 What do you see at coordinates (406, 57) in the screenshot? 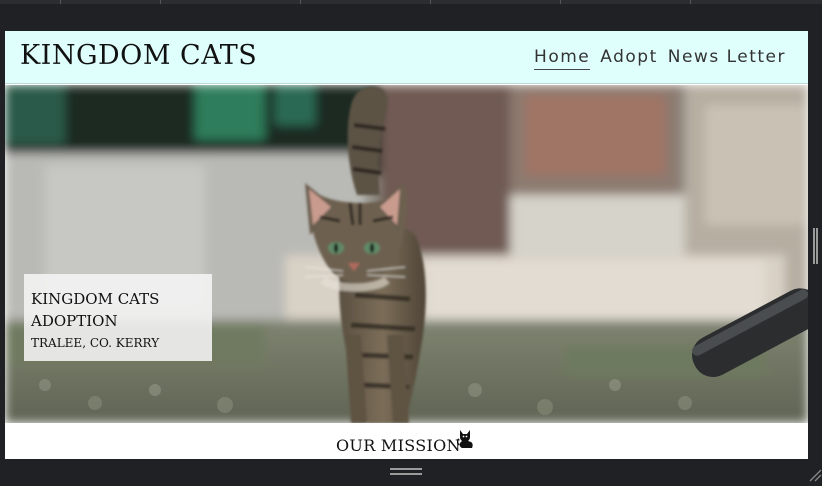
I see `navbar: KINGDOM CATS Home Adopt News Letter` at bounding box center [406, 57].